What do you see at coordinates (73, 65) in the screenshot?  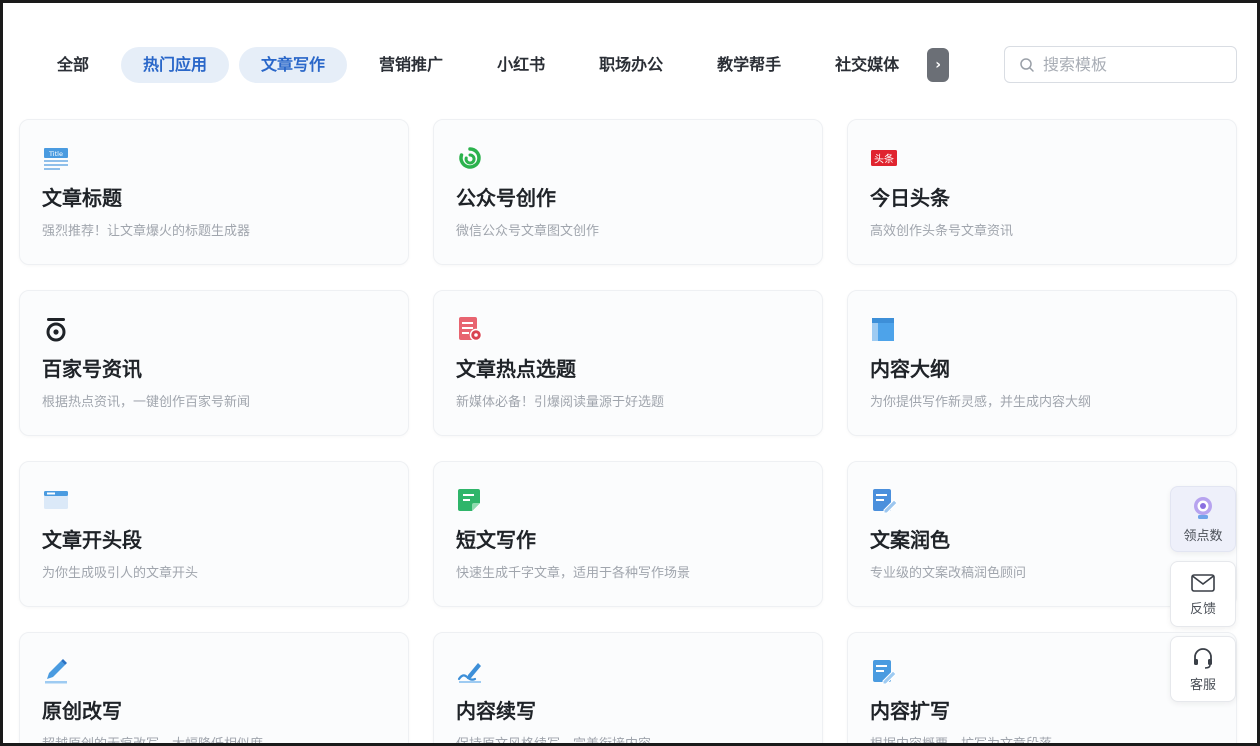 I see `tab-all: 全部` at bounding box center [73, 65].